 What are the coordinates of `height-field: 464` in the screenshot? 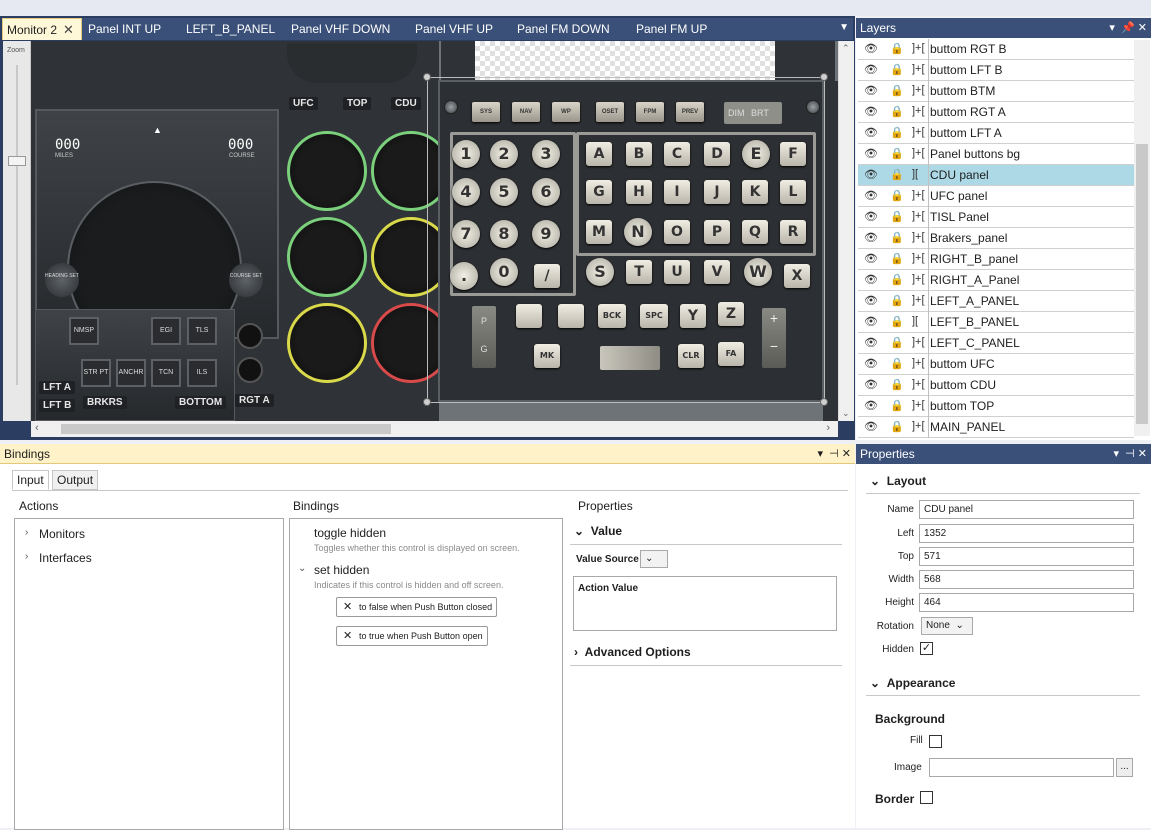 It's located at (1026, 602).